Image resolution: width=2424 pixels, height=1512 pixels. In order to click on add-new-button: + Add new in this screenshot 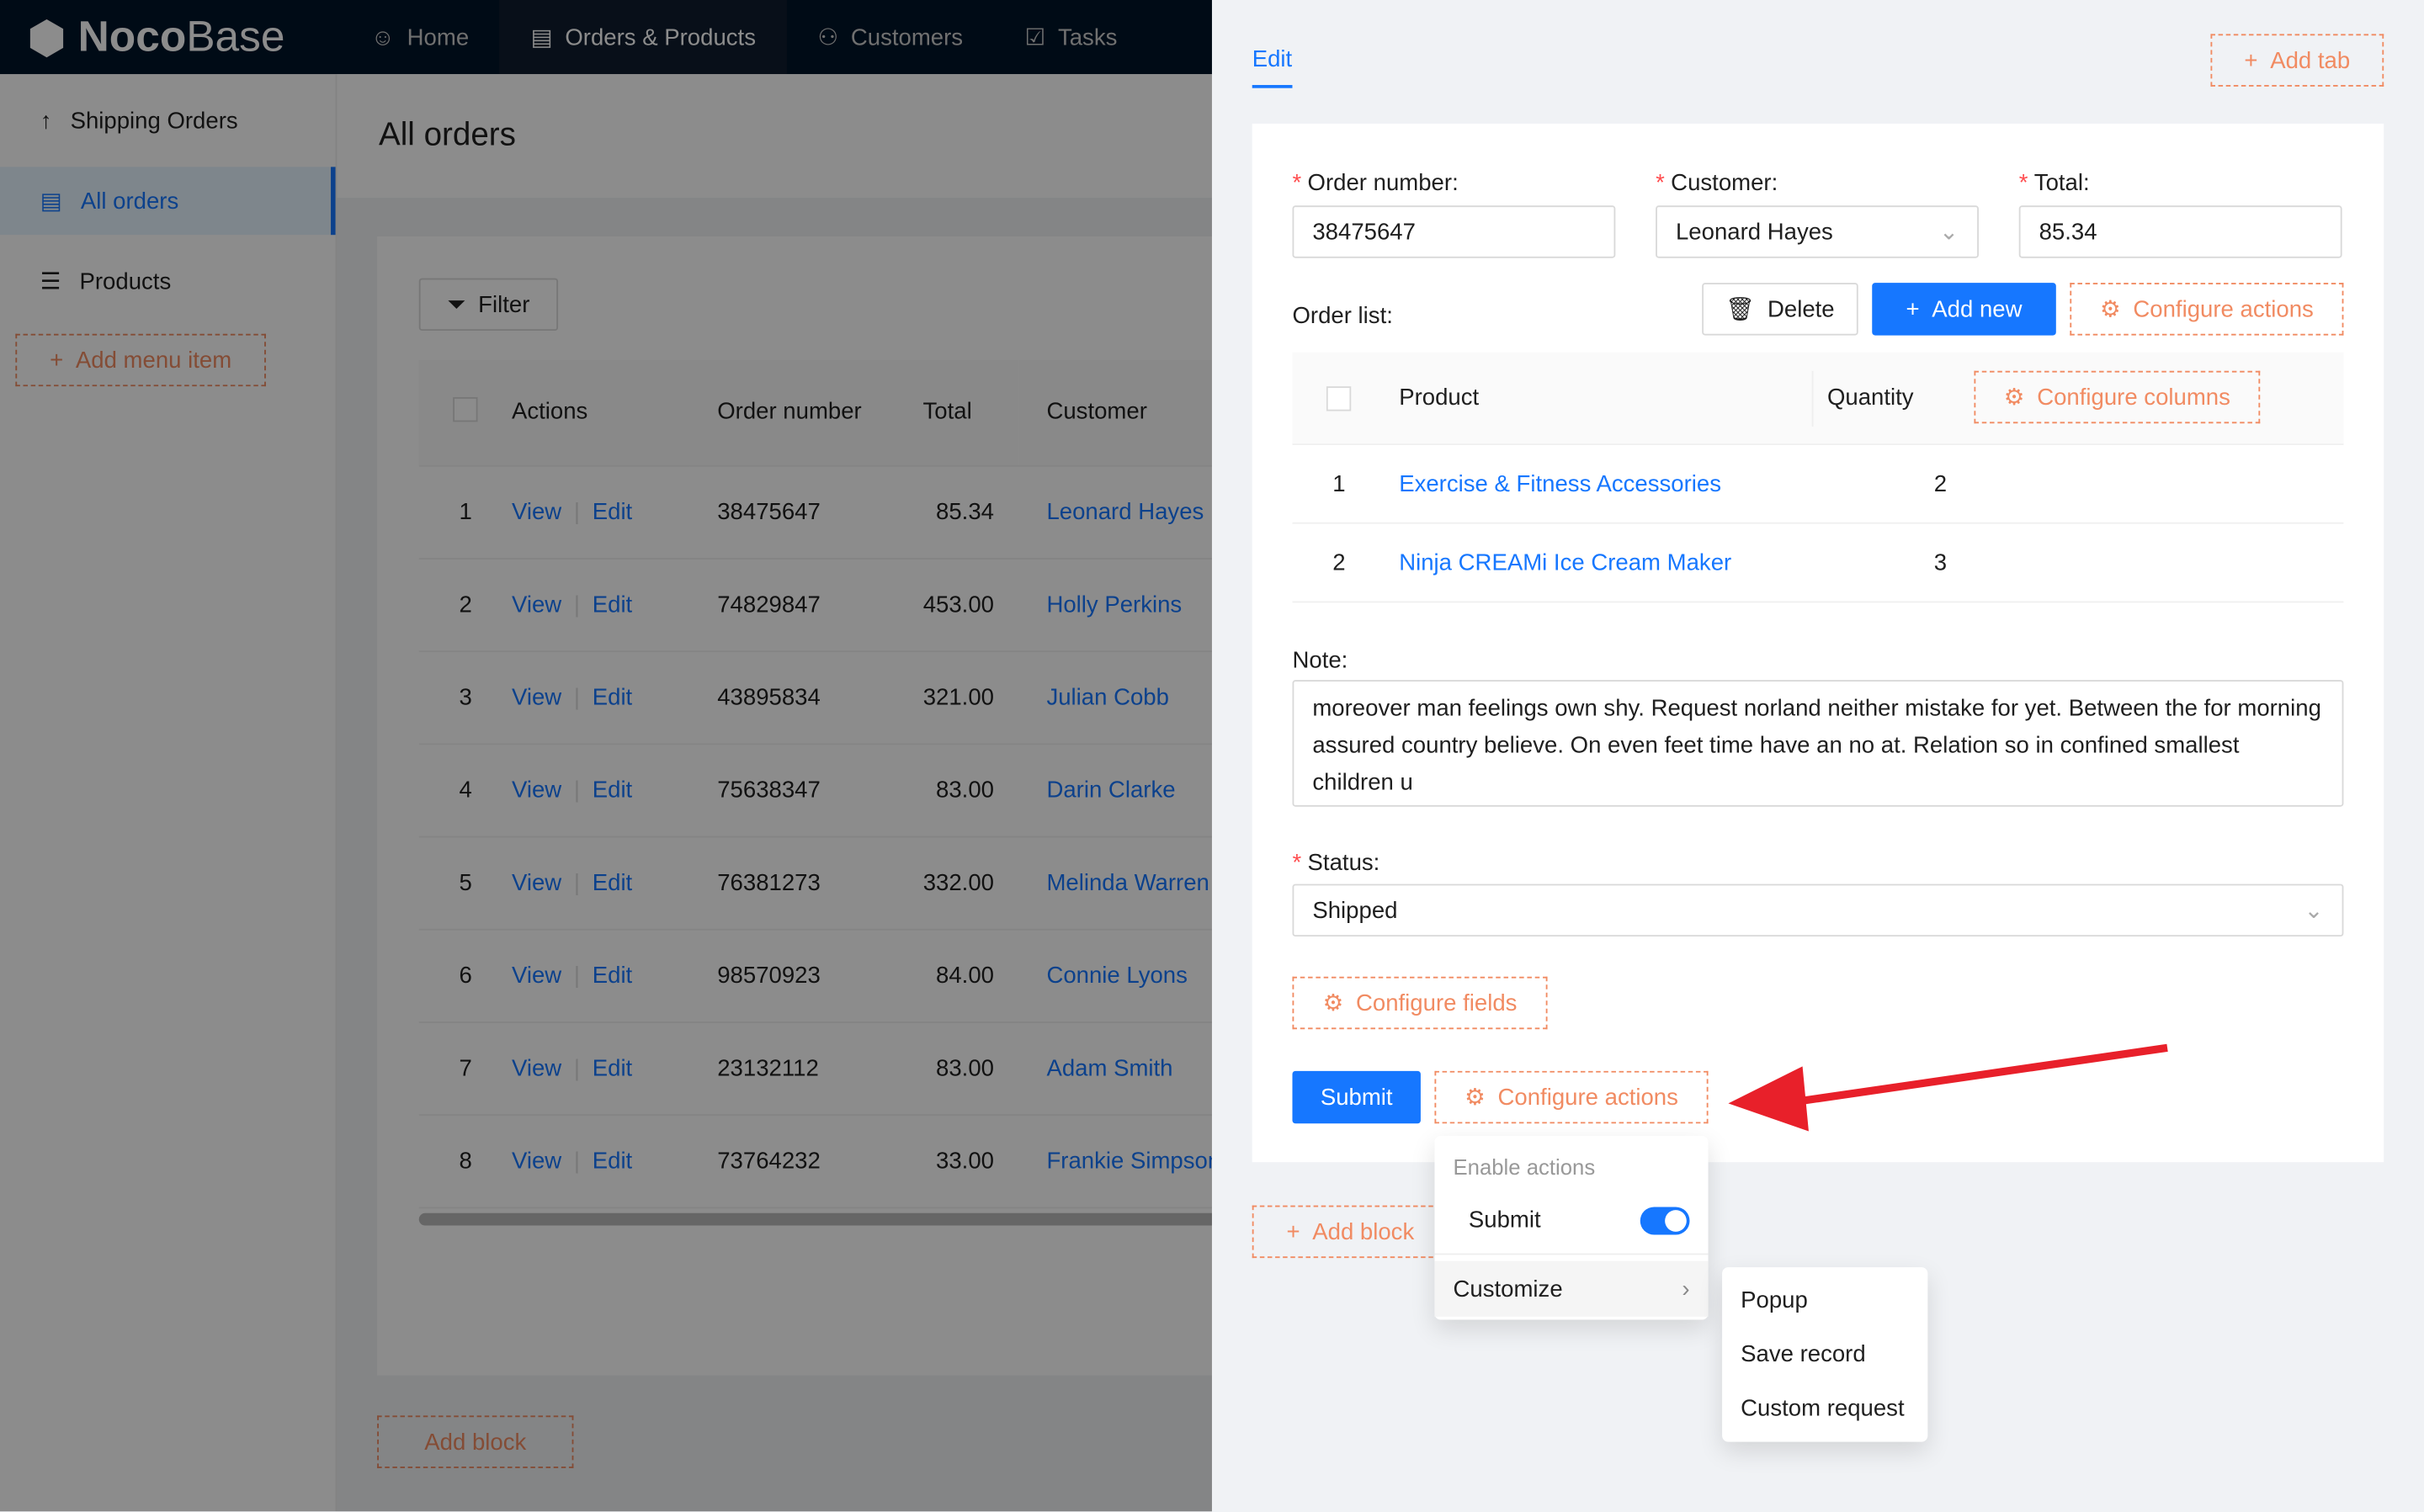, I will do `click(1964, 309)`.